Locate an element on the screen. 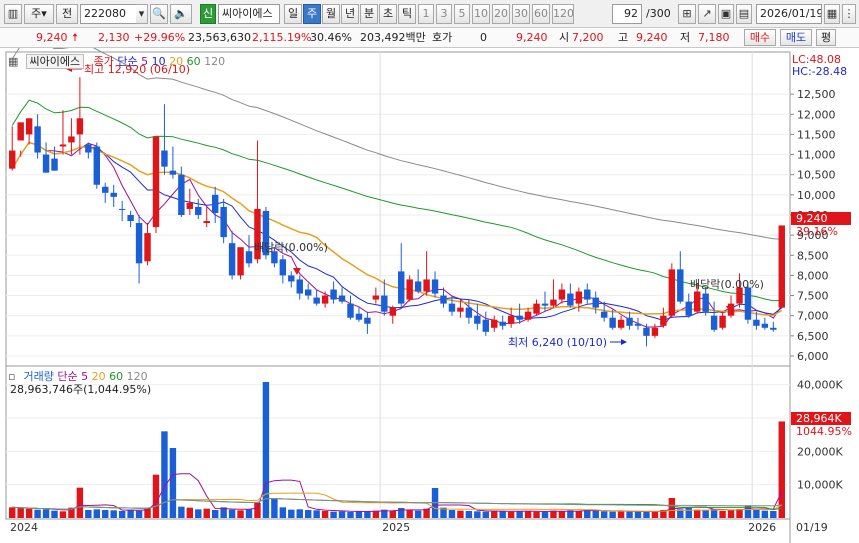 This screenshot has width=859, height=543. legend-ma-type: 단순 is located at coordinates (127, 61).